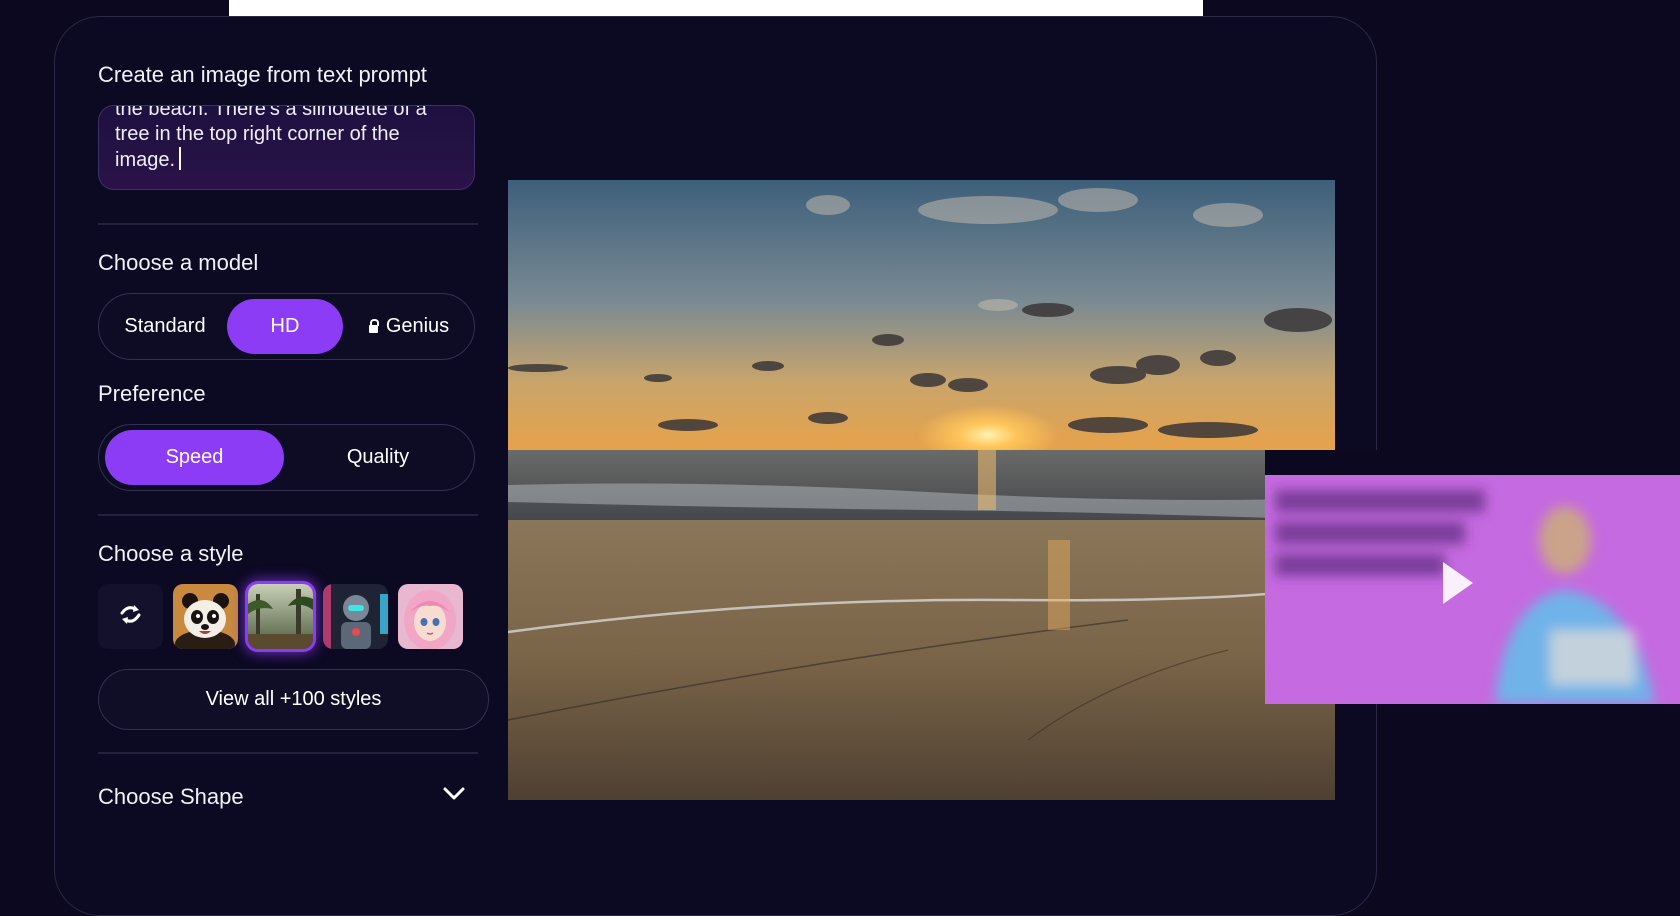  Describe the element at coordinates (171, 553) in the screenshot. I see `style-label: Choose a style` at that location.